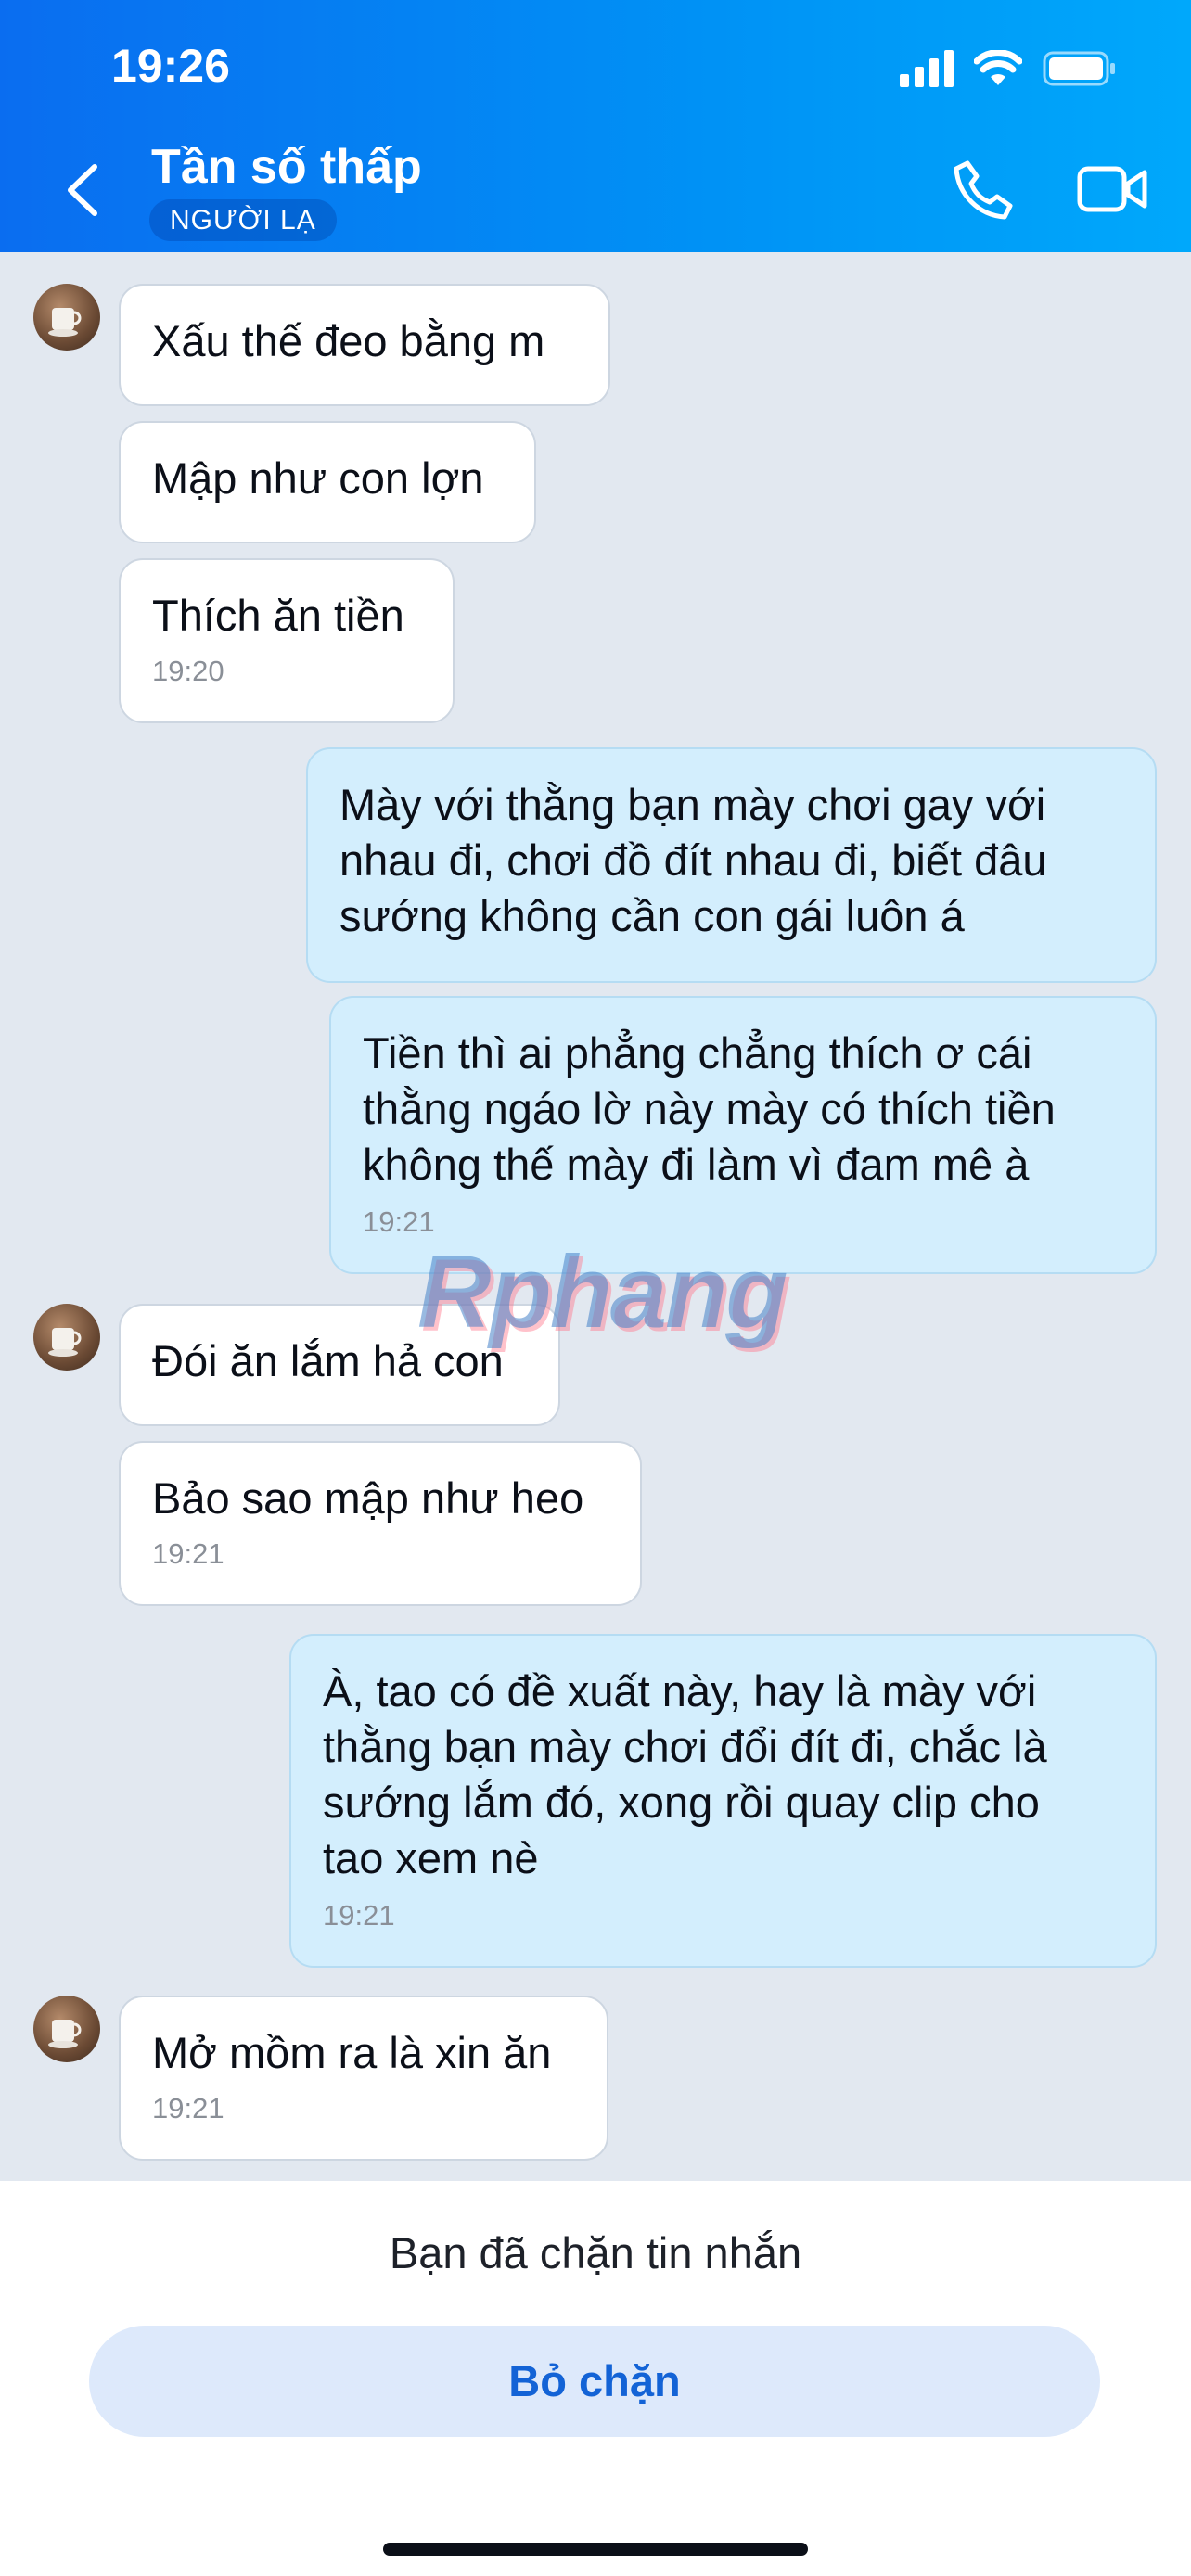  I want to click on back-icon, so click(83, 191).